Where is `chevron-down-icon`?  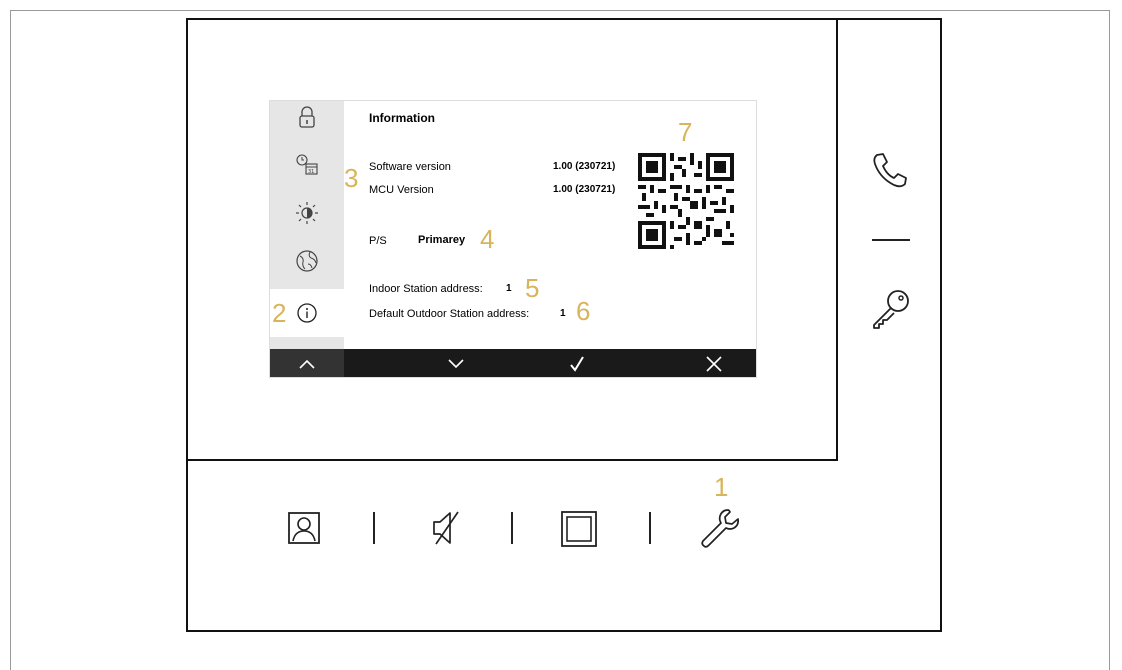 chevron-down-icon is located at coordinates (456, 364).